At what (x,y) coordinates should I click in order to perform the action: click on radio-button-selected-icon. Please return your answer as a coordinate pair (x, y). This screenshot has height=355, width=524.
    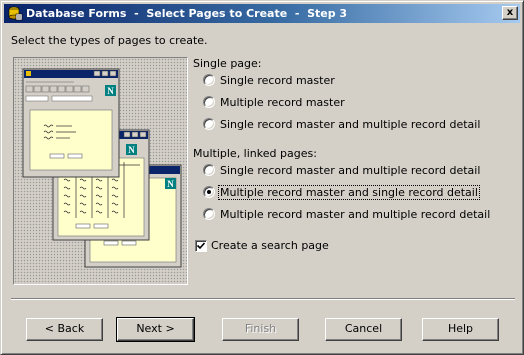
    Looking at the image, I should click on (209, 192).